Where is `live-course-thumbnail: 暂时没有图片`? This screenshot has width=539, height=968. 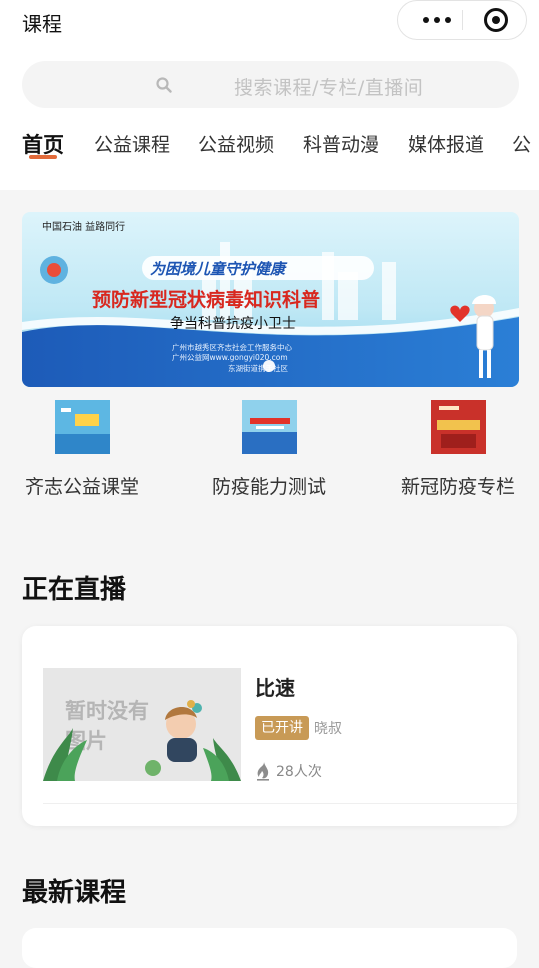
live-course-thumbnail: 暂时没有图片 is located at coordinates (142, 724).